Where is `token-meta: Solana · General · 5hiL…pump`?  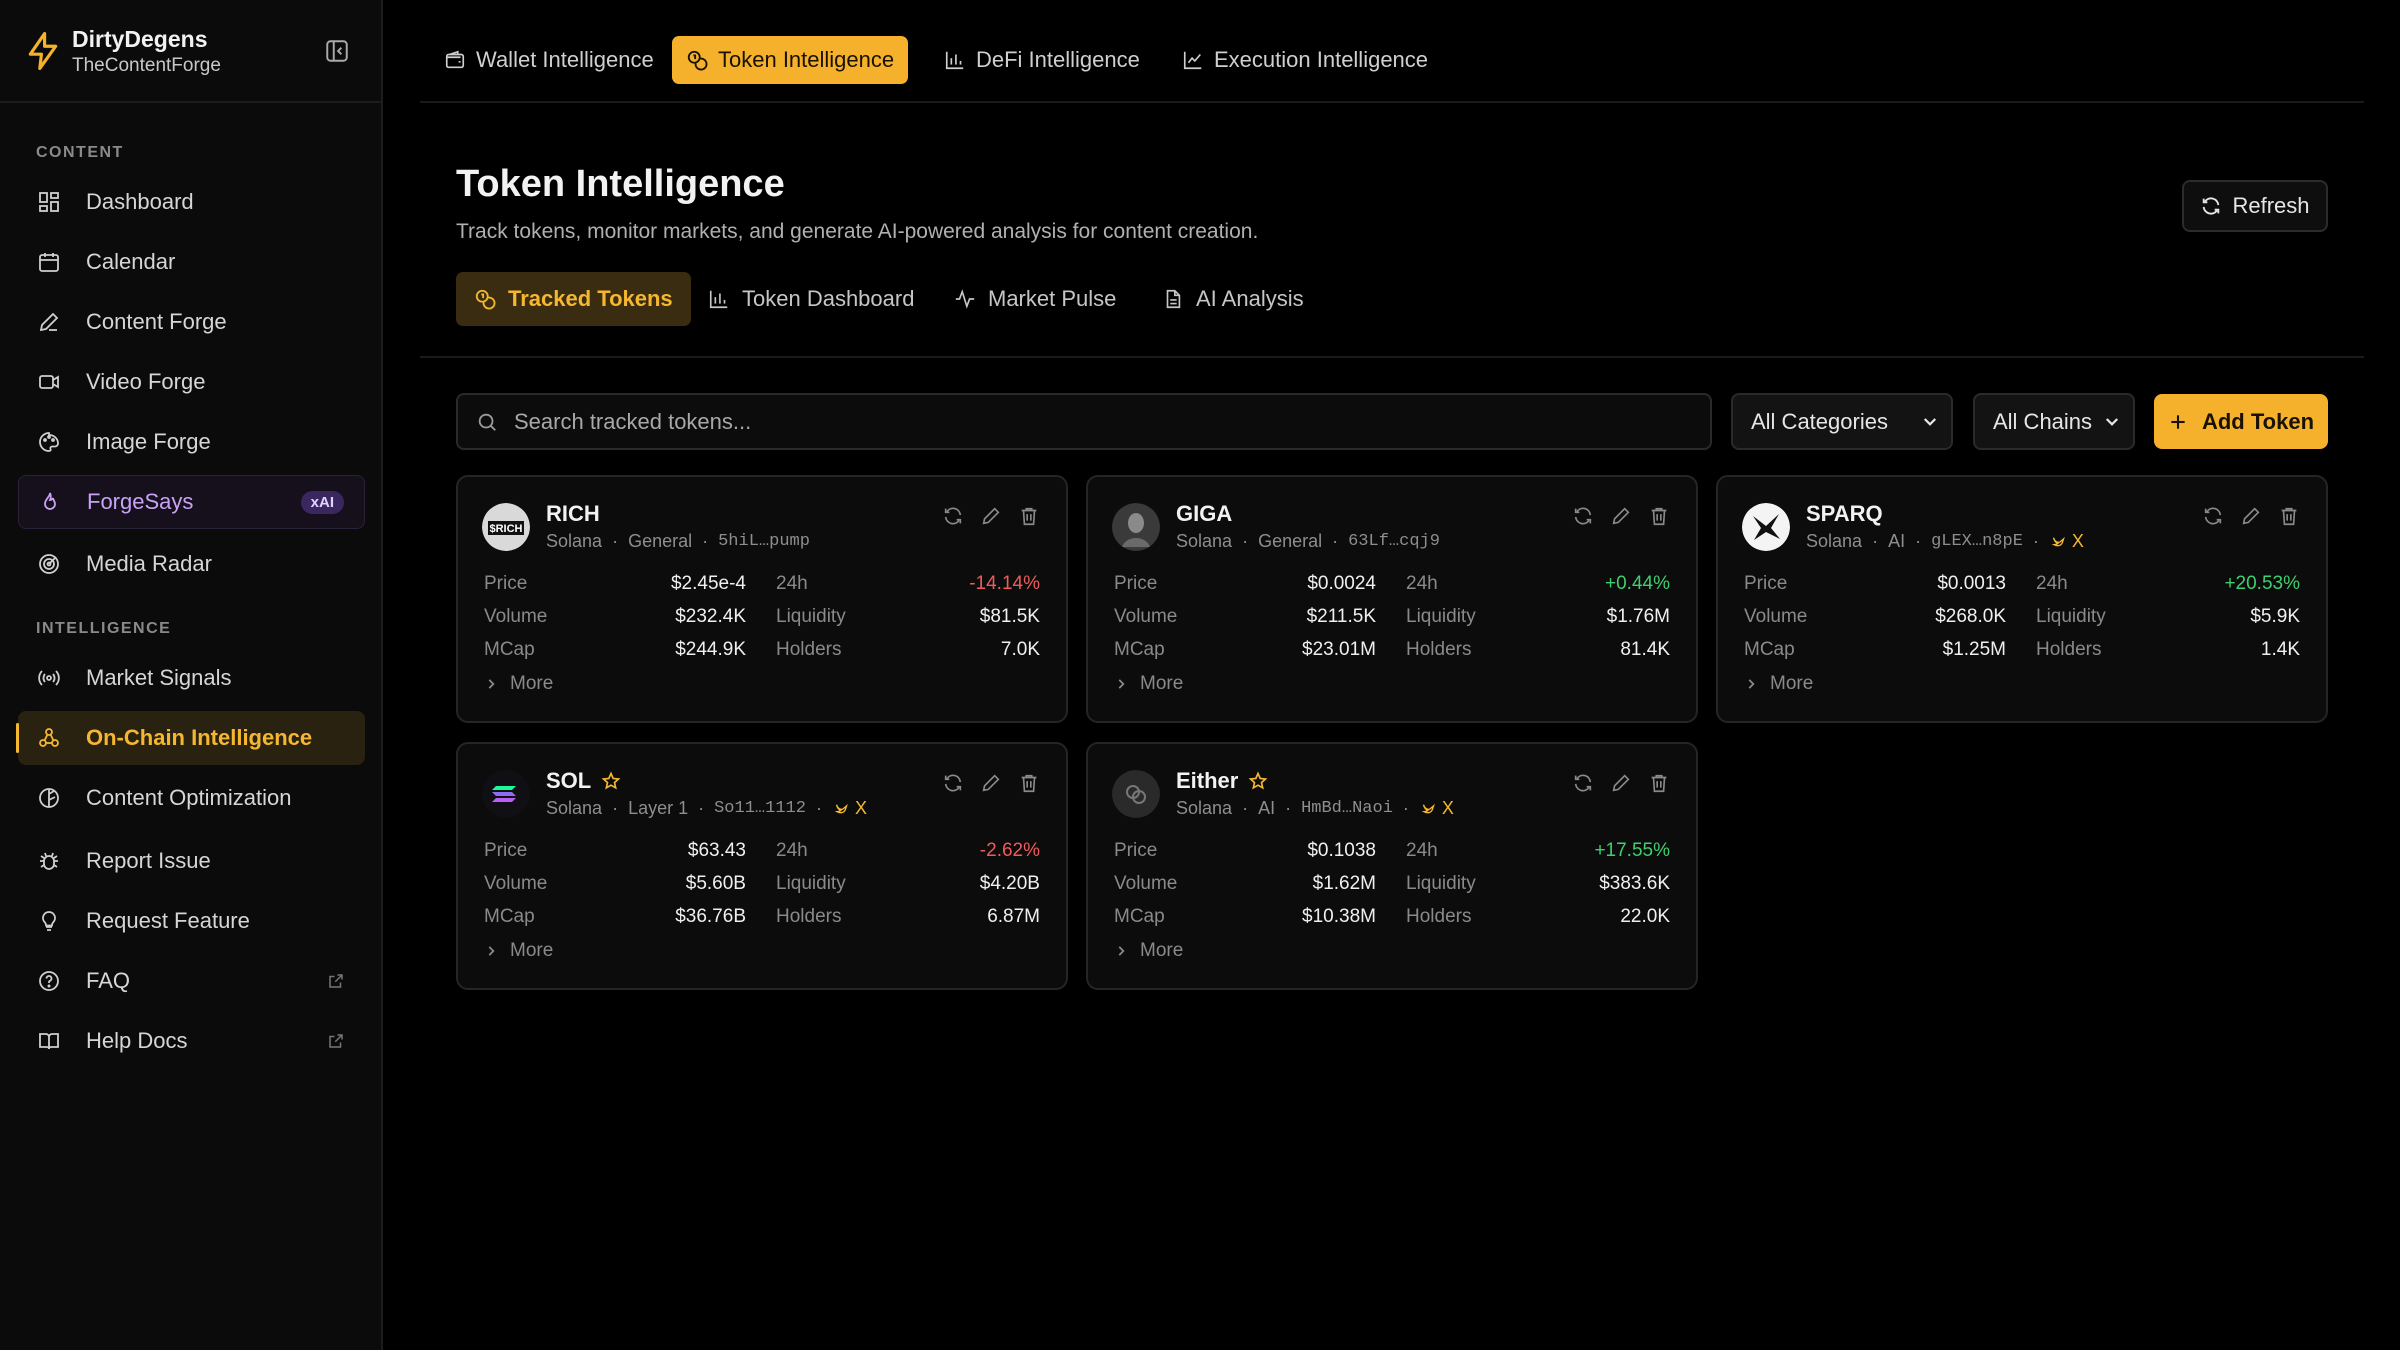 token-meta: Solana · General · 5hiL…pump is located at coordinates (678, 541).